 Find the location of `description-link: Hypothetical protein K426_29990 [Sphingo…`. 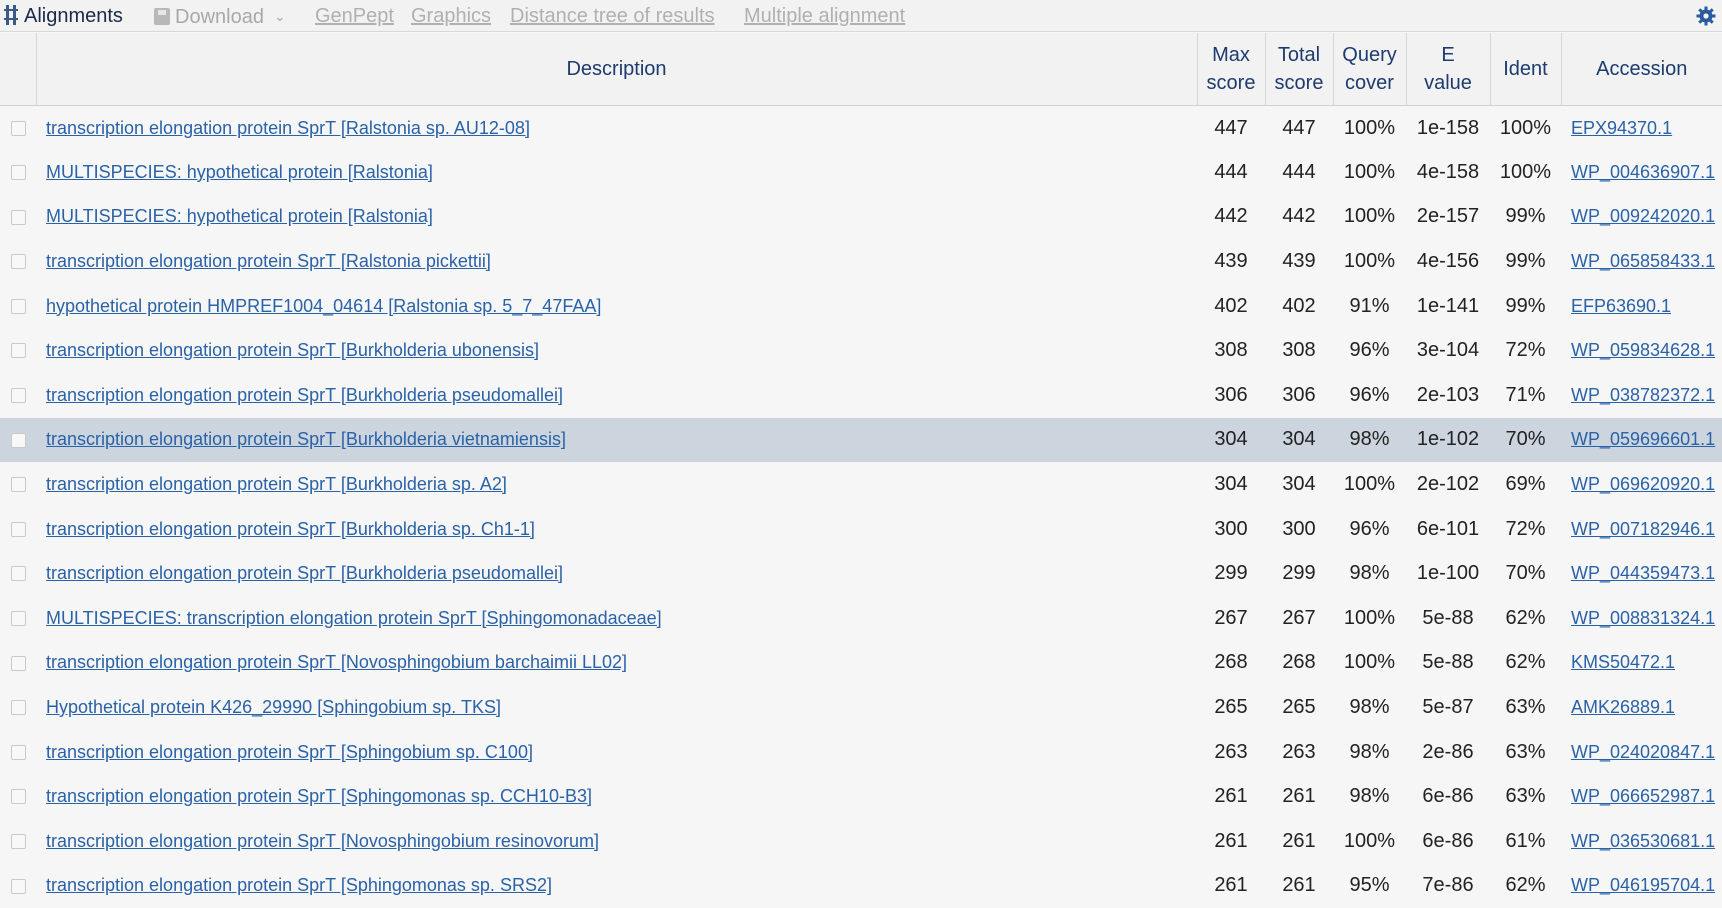

description-link: Hypothetical protein K426_29990 [Sphingo… is located at coordinates (273, 707).